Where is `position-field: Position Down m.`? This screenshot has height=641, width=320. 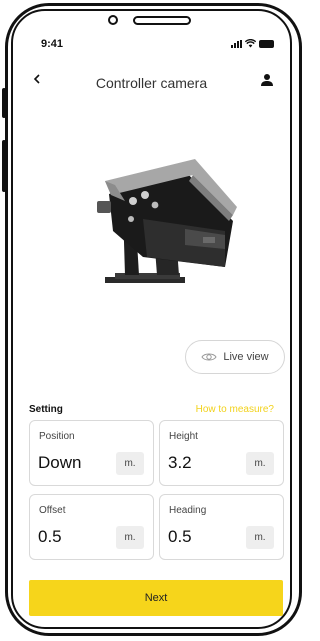
position-field: Position Down m. is located at coordinates (91, 453).